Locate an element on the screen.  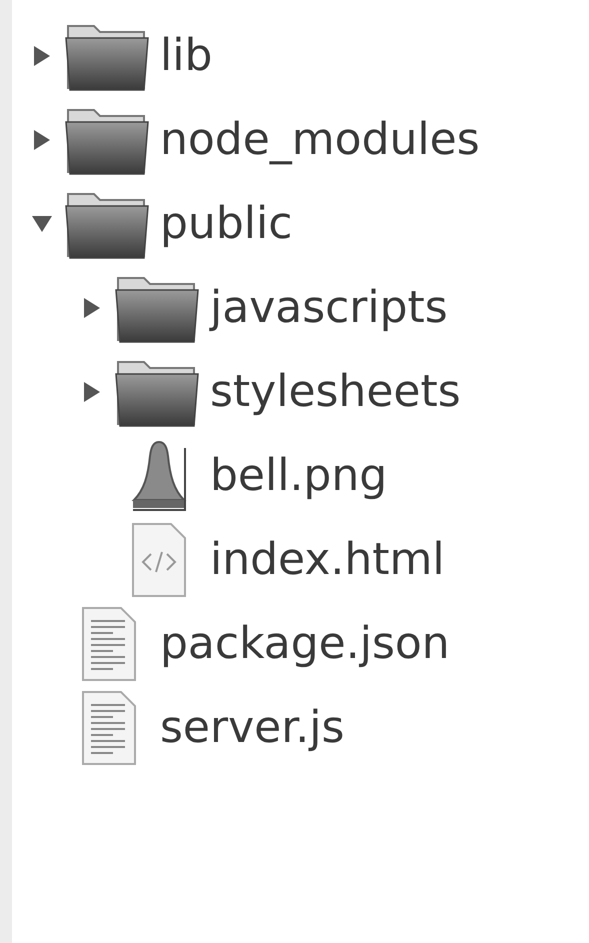
file-name: bell.png is located at coordinates (299, 476).